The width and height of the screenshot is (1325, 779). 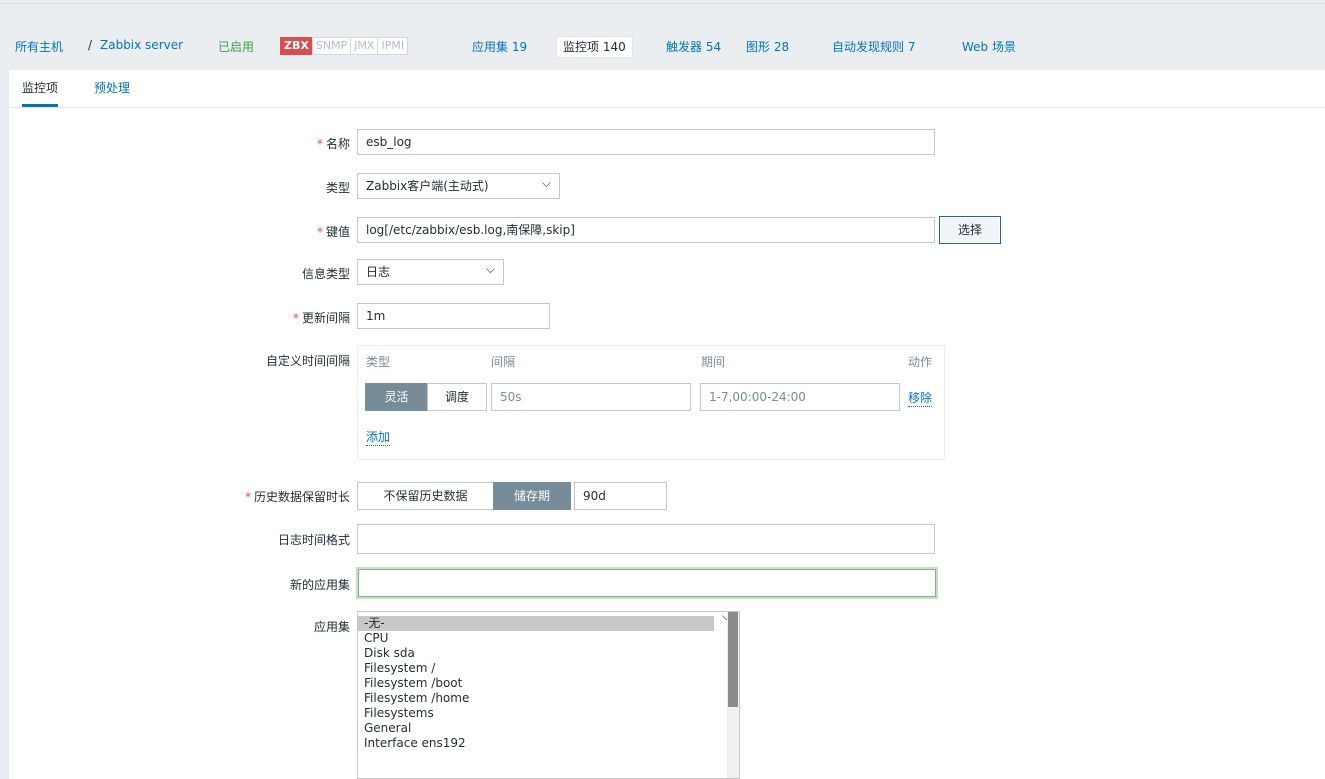 What do you see at coordinates (40, 93) in the screenshot?
I see `tab-item: 监控项` at bounding box center [40, 93].